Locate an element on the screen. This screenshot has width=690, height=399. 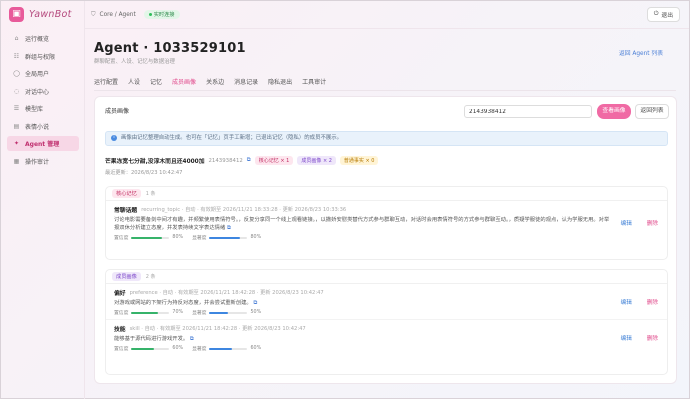
importance-meter: 显著度 60% is located at coordinates (226, 348).